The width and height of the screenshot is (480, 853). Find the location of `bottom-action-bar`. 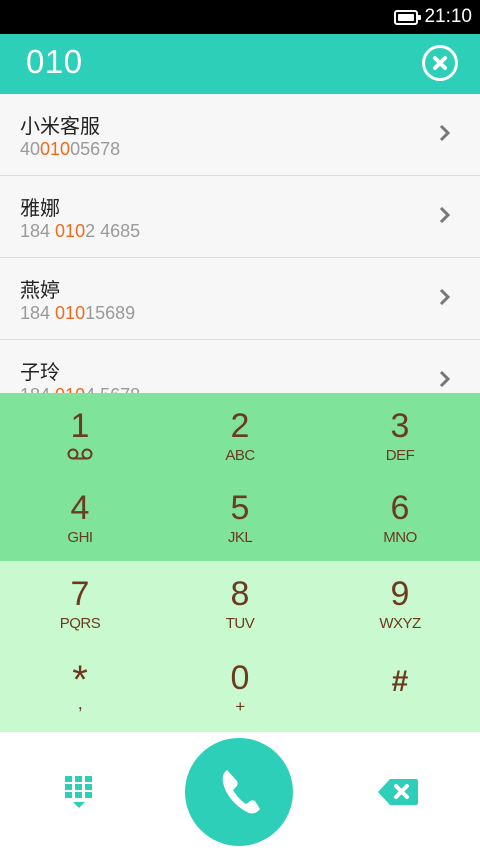

bottom-action-bar is located at coordinates (240, 792).